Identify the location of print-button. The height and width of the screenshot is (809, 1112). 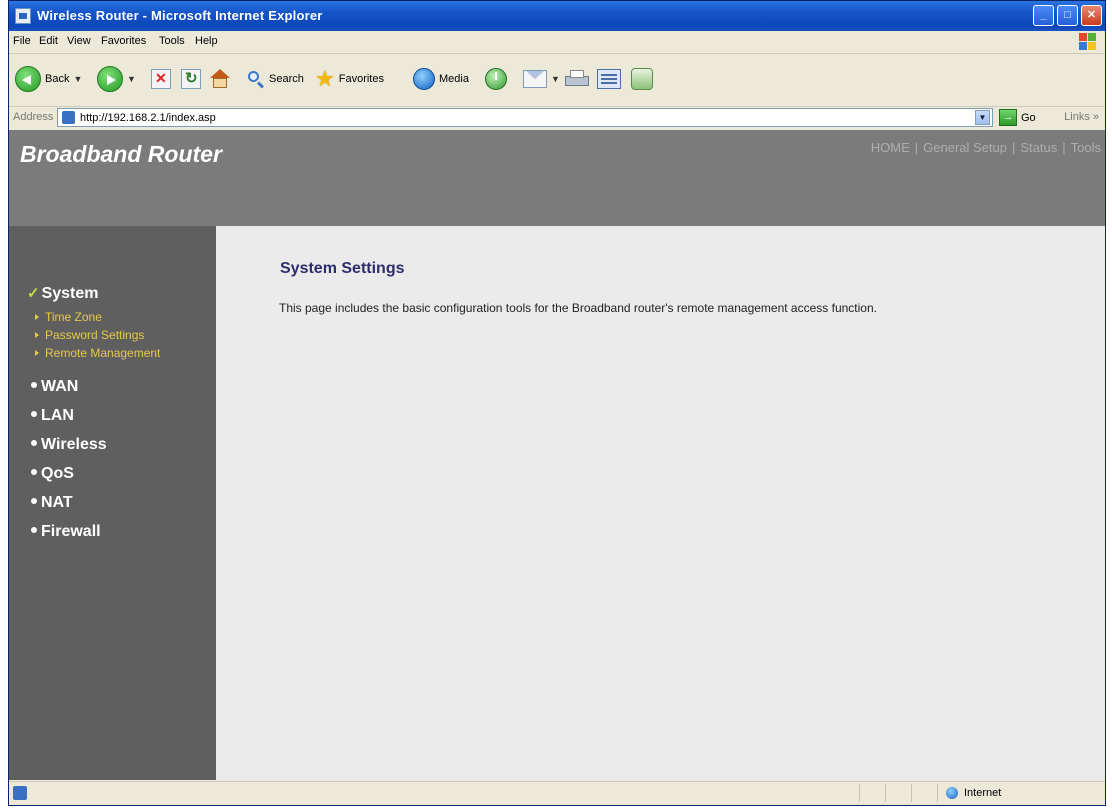
(577, 79).